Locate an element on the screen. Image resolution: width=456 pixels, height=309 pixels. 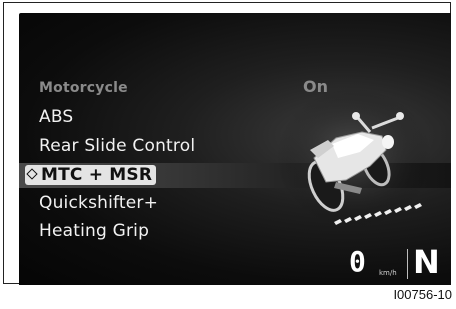
menu-header: Motorcycle is located at coordinates (83, 88).